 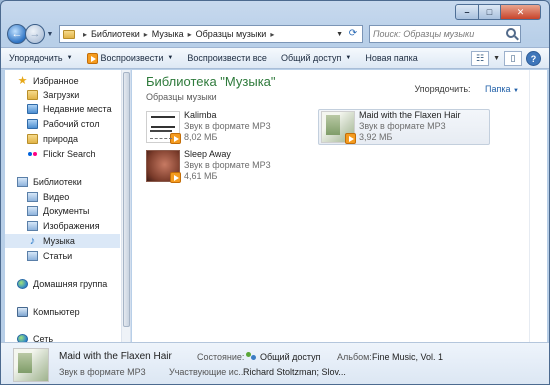 I want to click on share-label: Общий доступ, so click(x=311, y=58).